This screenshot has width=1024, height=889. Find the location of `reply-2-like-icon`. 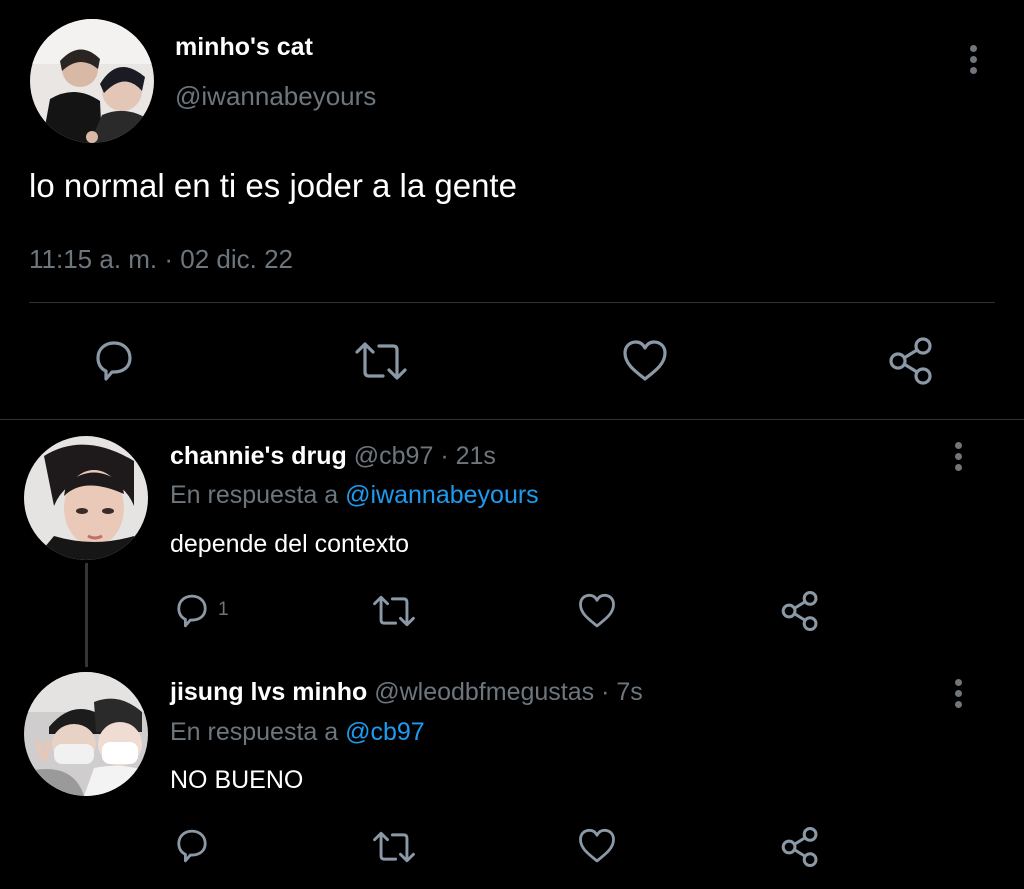

reply-2-like-icon is located at coordinates (597, 846).